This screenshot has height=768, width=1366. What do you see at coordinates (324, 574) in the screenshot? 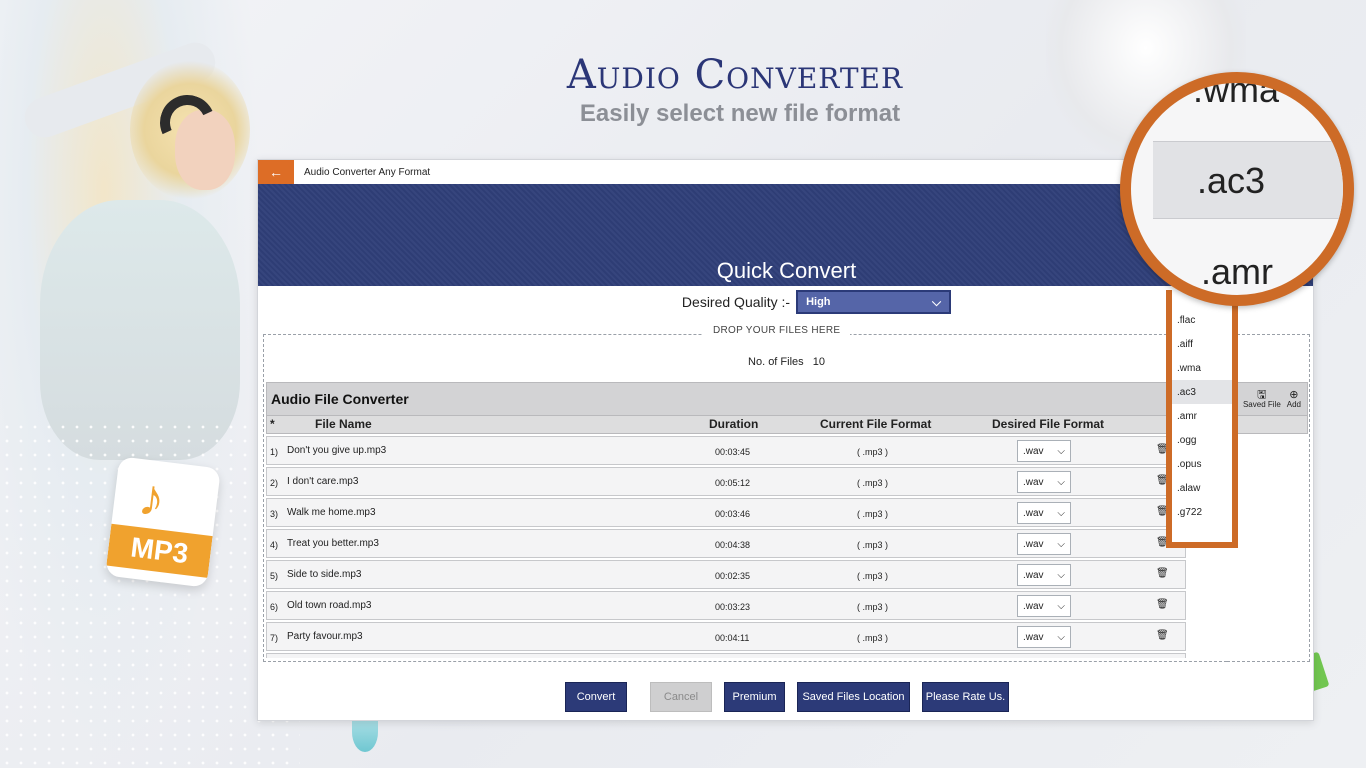
I see `row-file-name: Side to side.mp3` at bounding box center [324, 574].